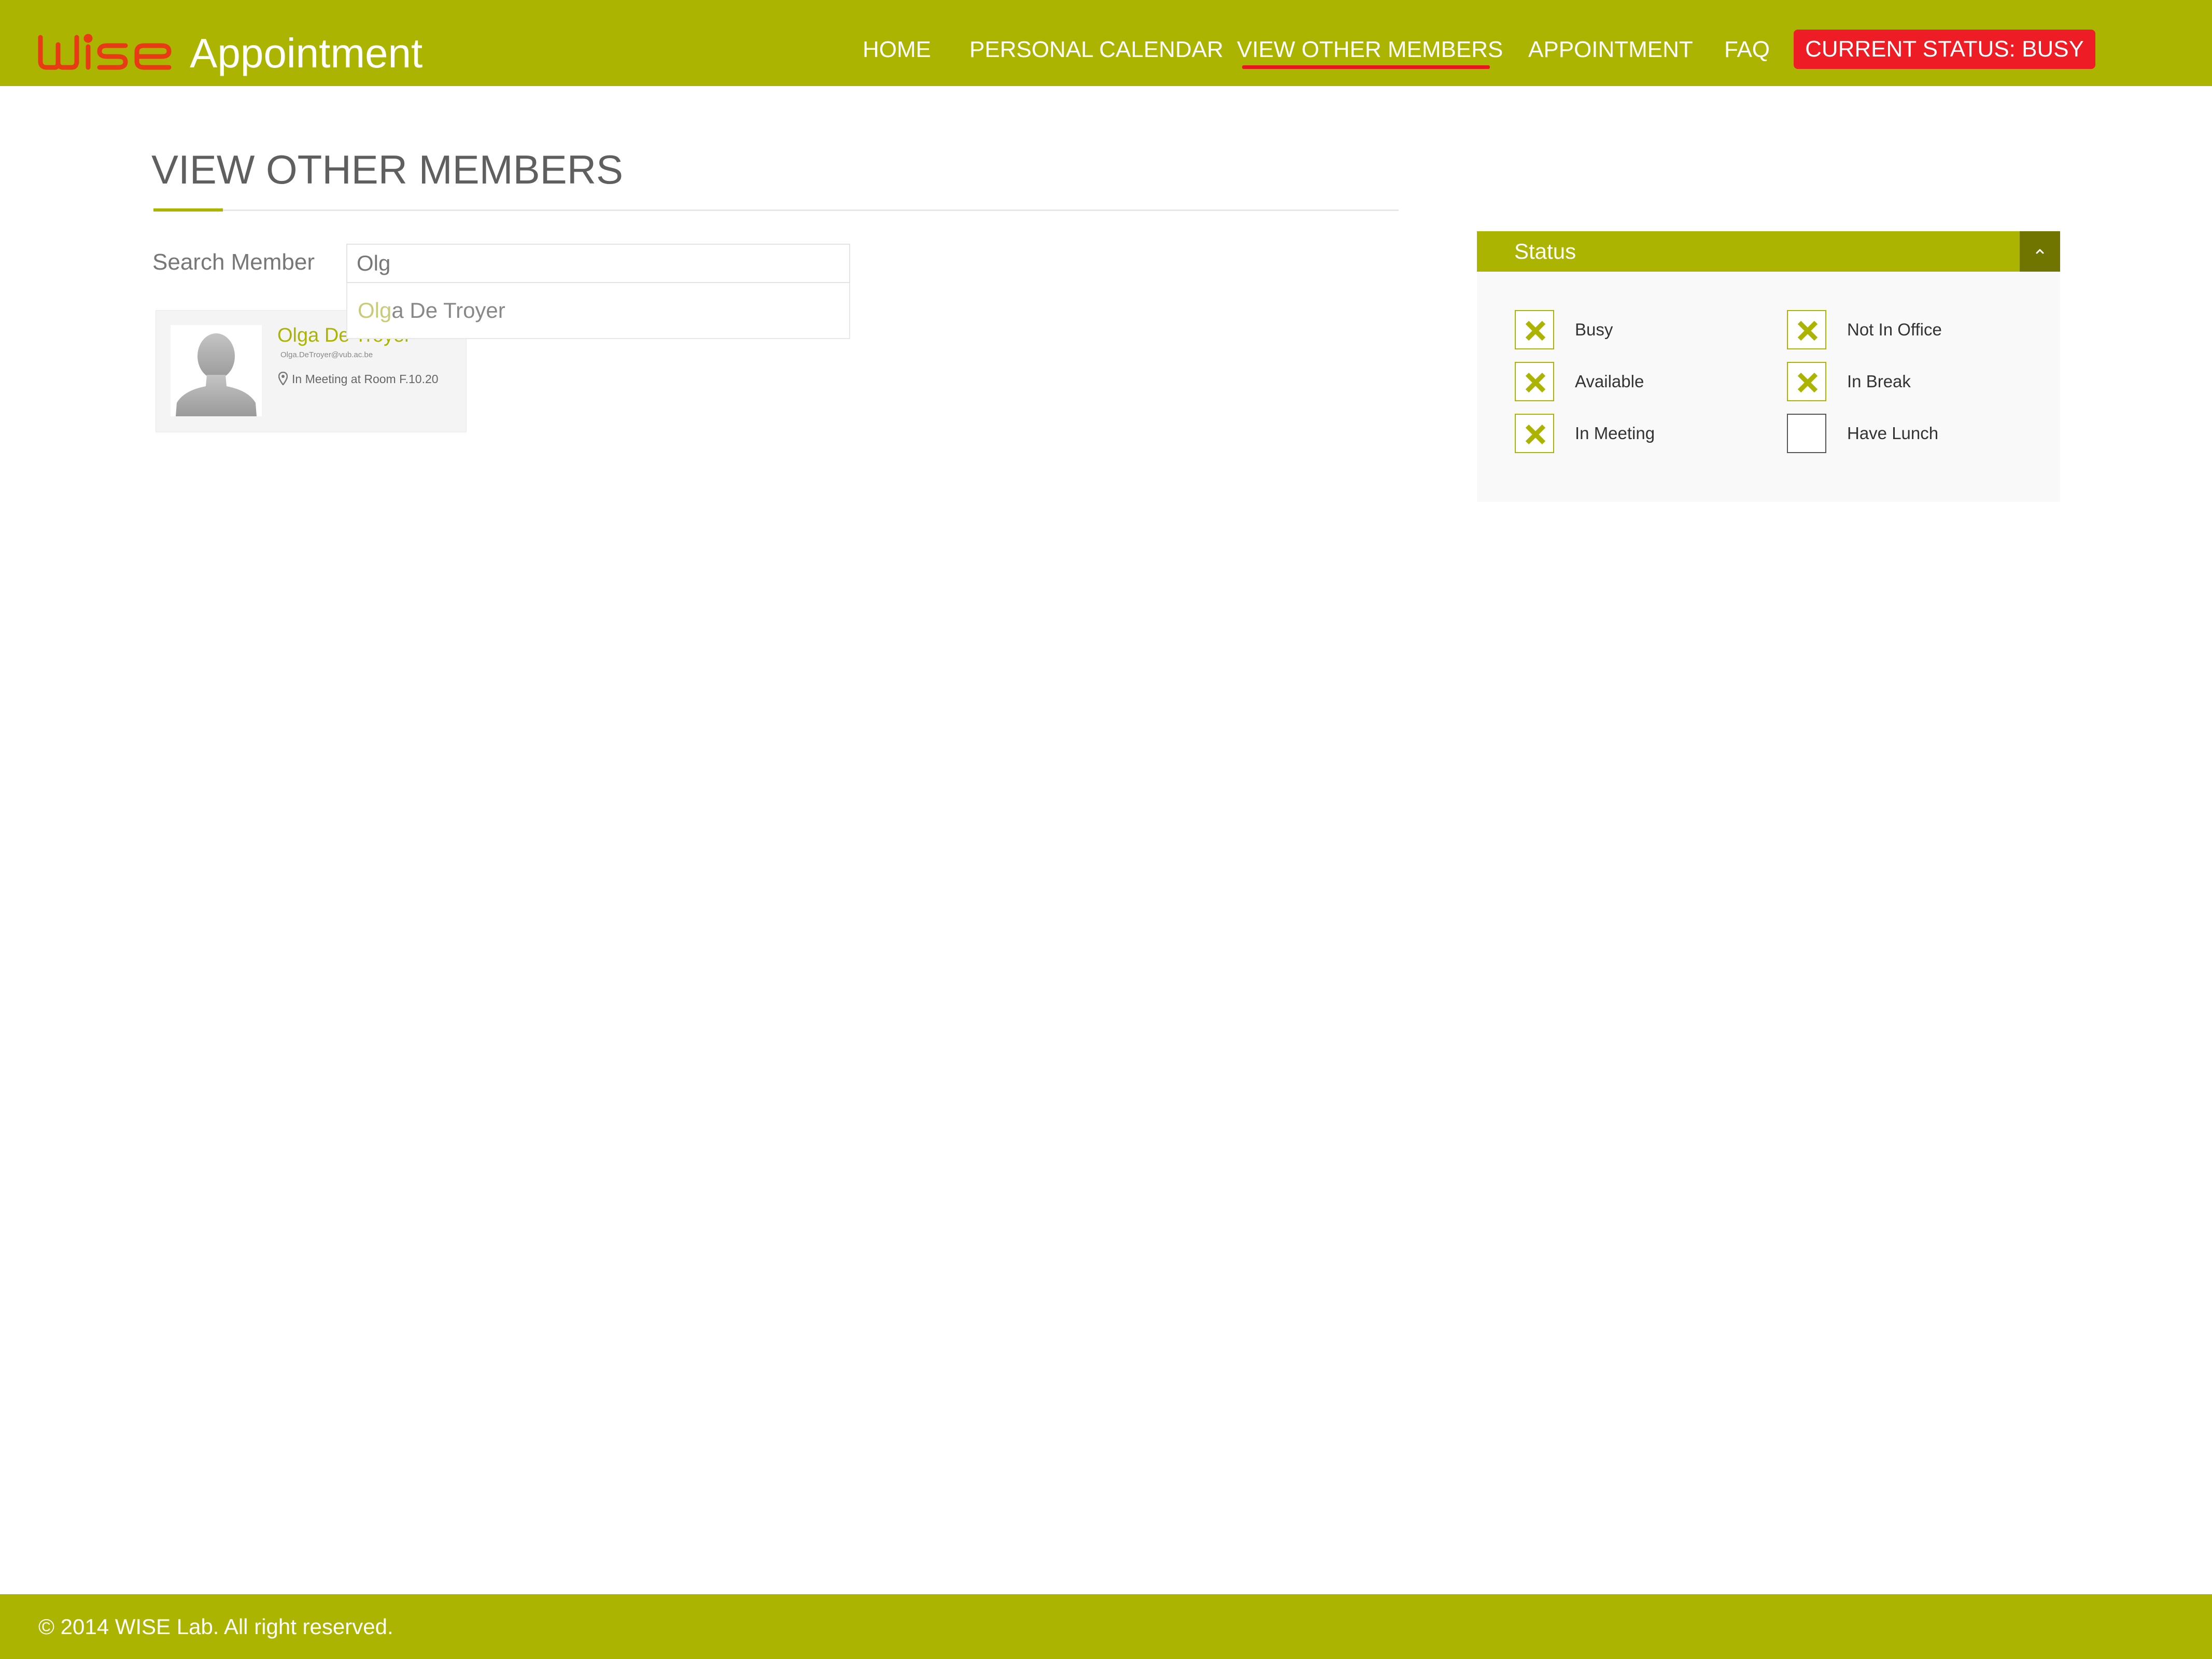  What do you see at coordinates (306, 53) in the screenshot?
I see `app-title: Appointment` at bounding box center [306, 53].